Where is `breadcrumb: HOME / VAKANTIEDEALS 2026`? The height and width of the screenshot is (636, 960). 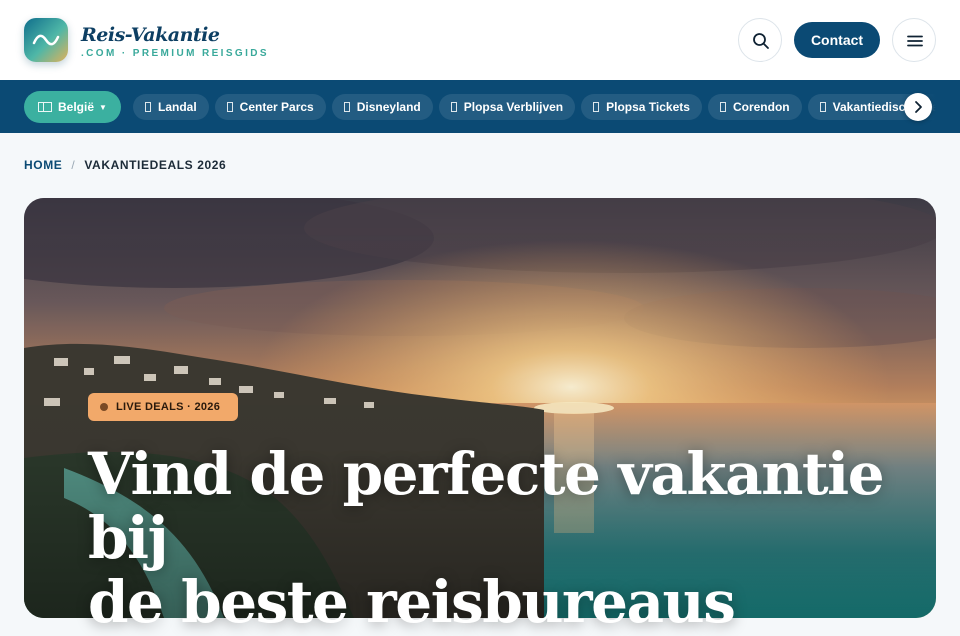 breadcrumb: HOME / VAKANTIEDEALS 2026 is located at coordinates (125, 165).